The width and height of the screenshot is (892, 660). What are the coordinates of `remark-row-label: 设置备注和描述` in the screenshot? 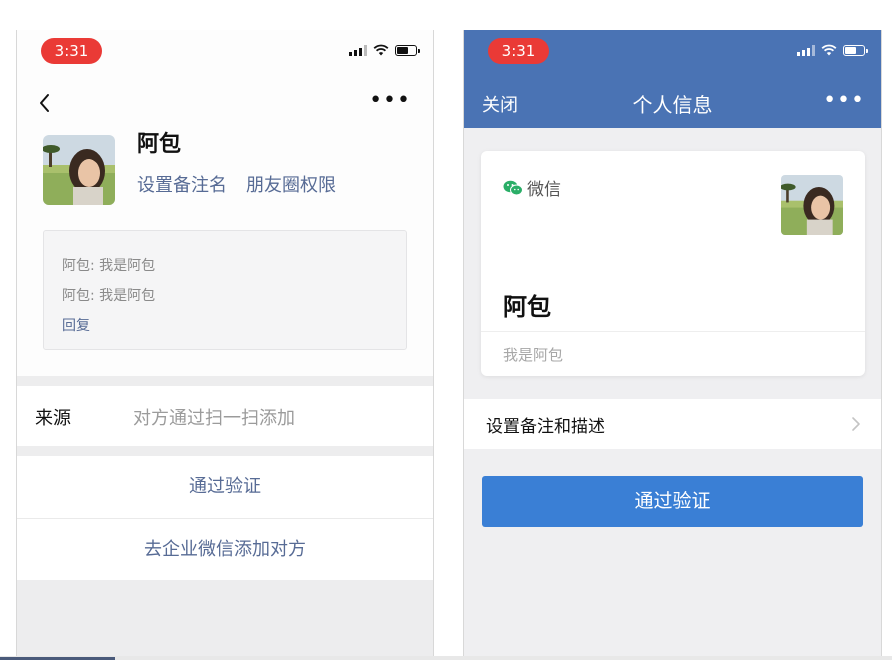 It's located at (545, 427).